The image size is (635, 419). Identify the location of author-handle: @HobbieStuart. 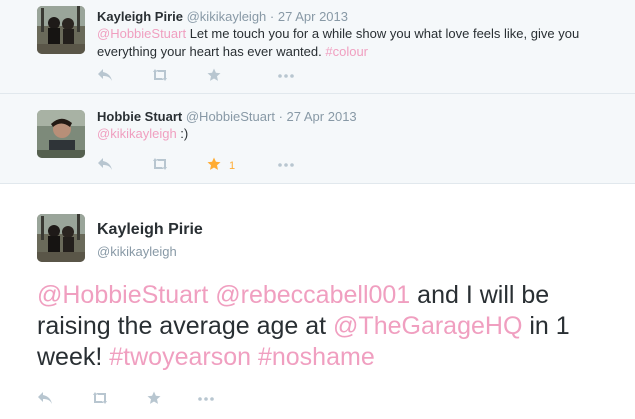
(230, 116).